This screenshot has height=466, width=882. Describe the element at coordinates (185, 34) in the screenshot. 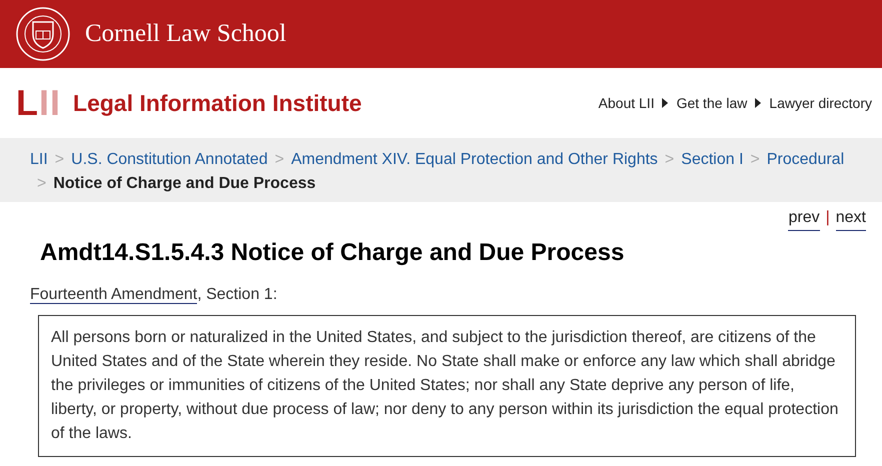

I see `school-name: Cornell Law School` at that location.